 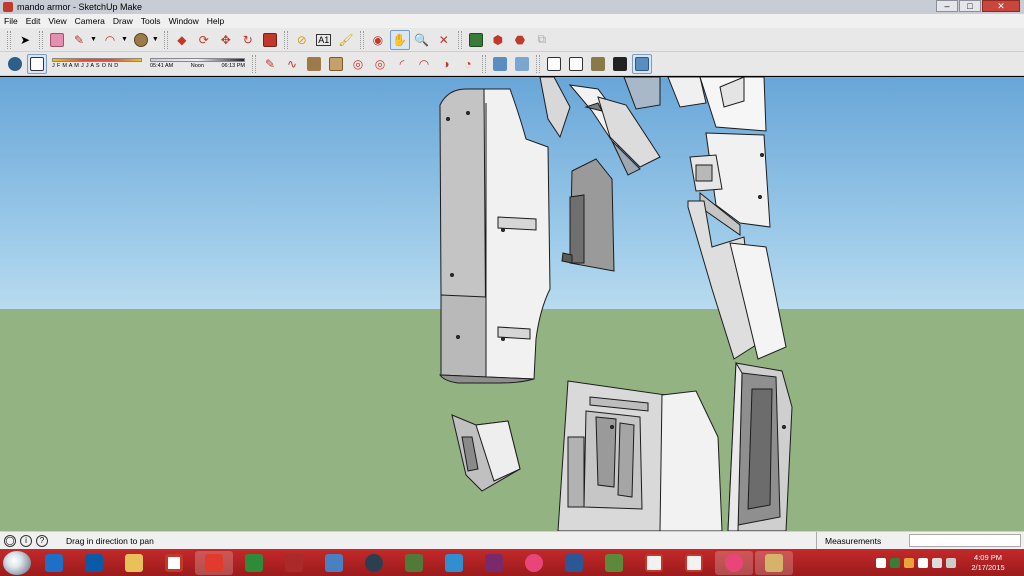 I want to click on steam-icon, so click(x=374, y=563).